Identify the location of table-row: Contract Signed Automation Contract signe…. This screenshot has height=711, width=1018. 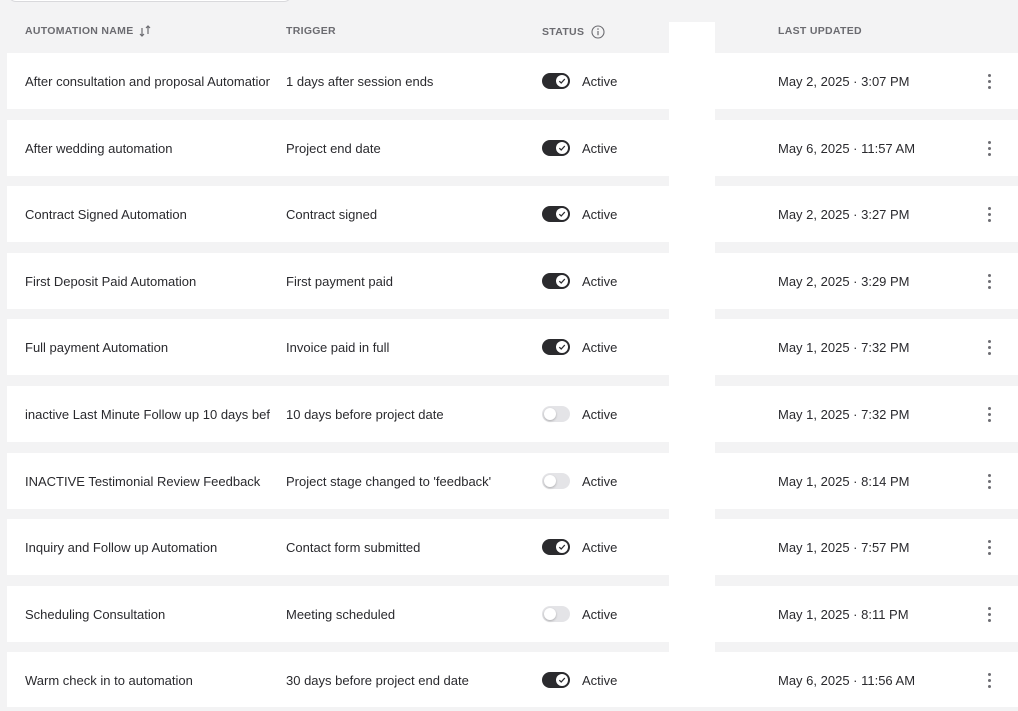
(512, 214).